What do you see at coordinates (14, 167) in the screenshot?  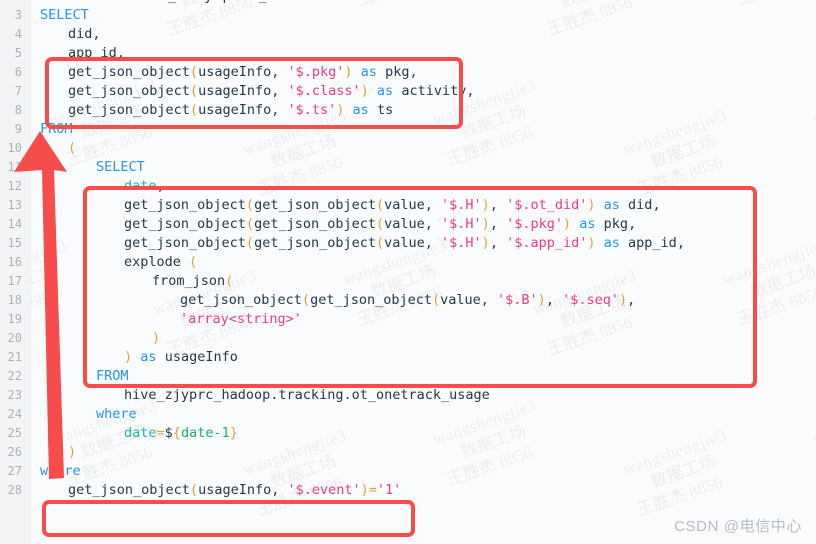 I see `line-number: 11` at bounding box center [14, 167].